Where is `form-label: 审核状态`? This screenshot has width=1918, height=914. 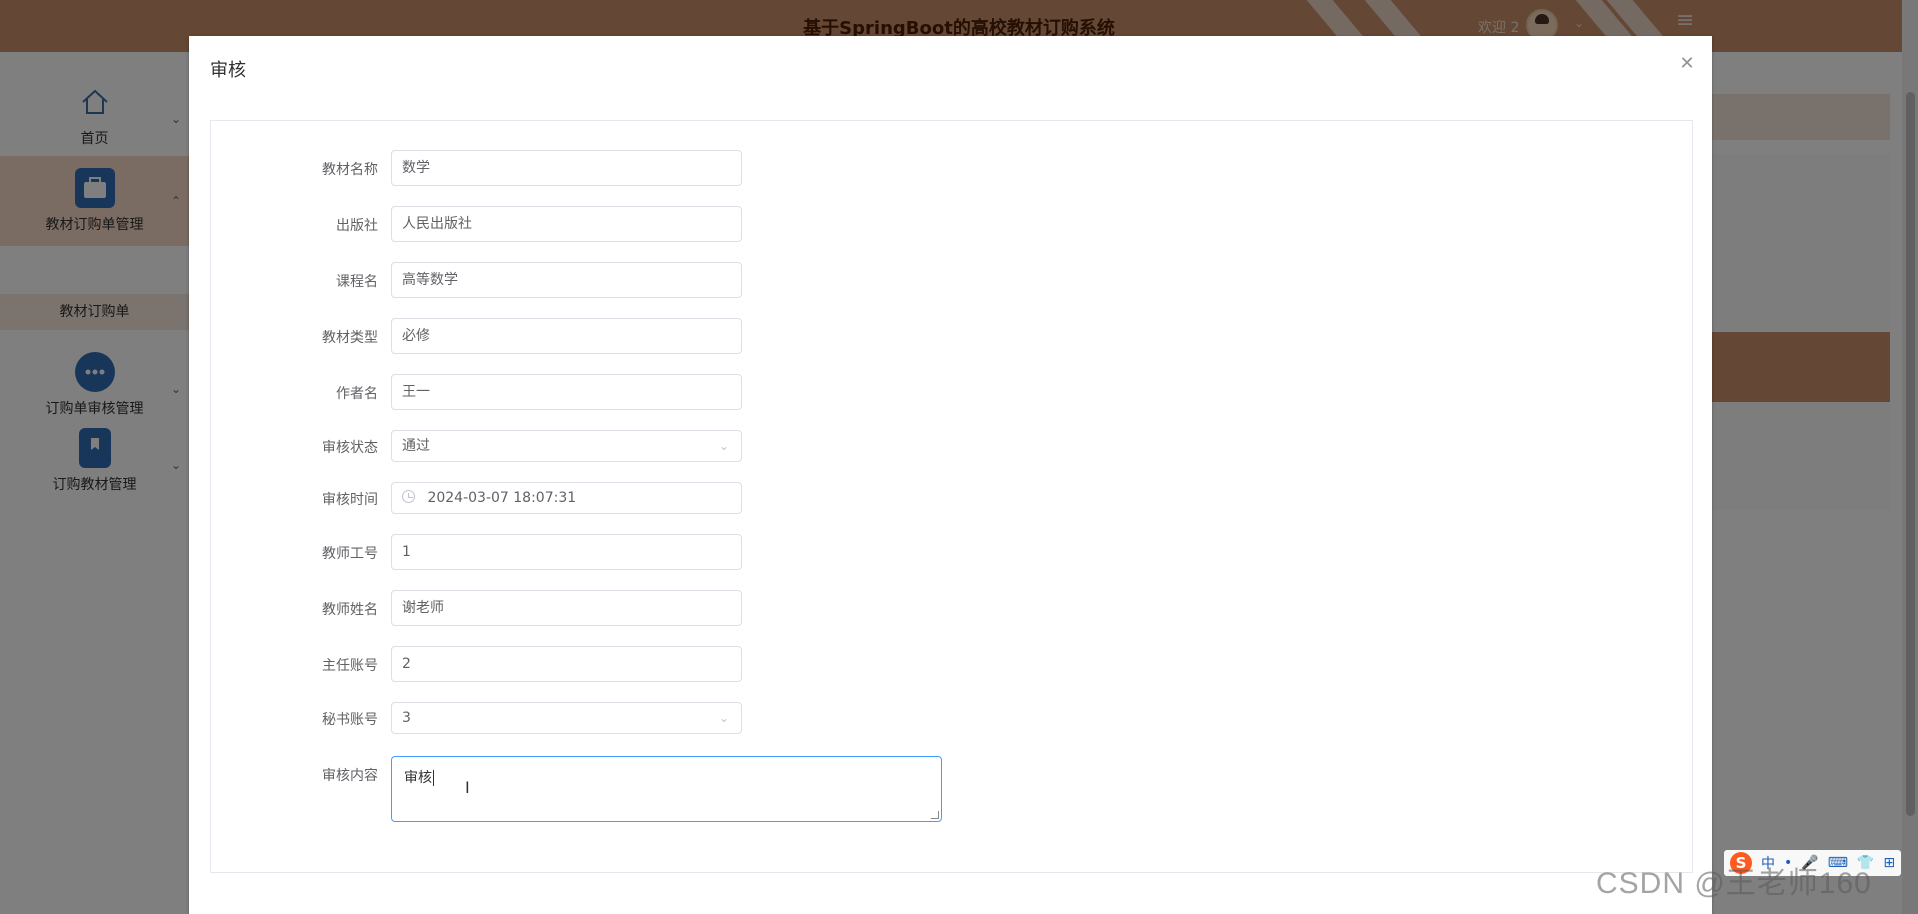 form-label: 审核状态 is located at coordinates (350, 448).